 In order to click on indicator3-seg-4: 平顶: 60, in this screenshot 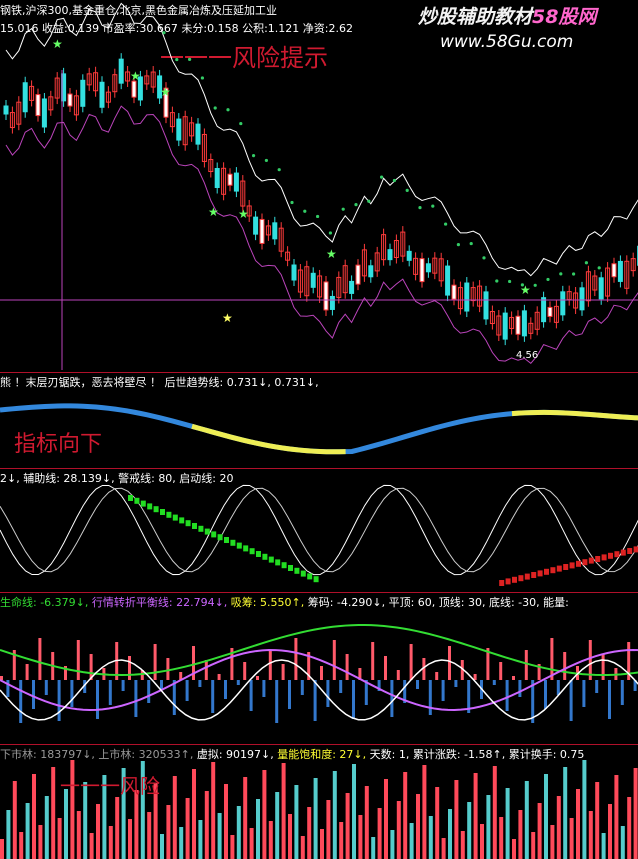, I will do `click(410, 602)`.